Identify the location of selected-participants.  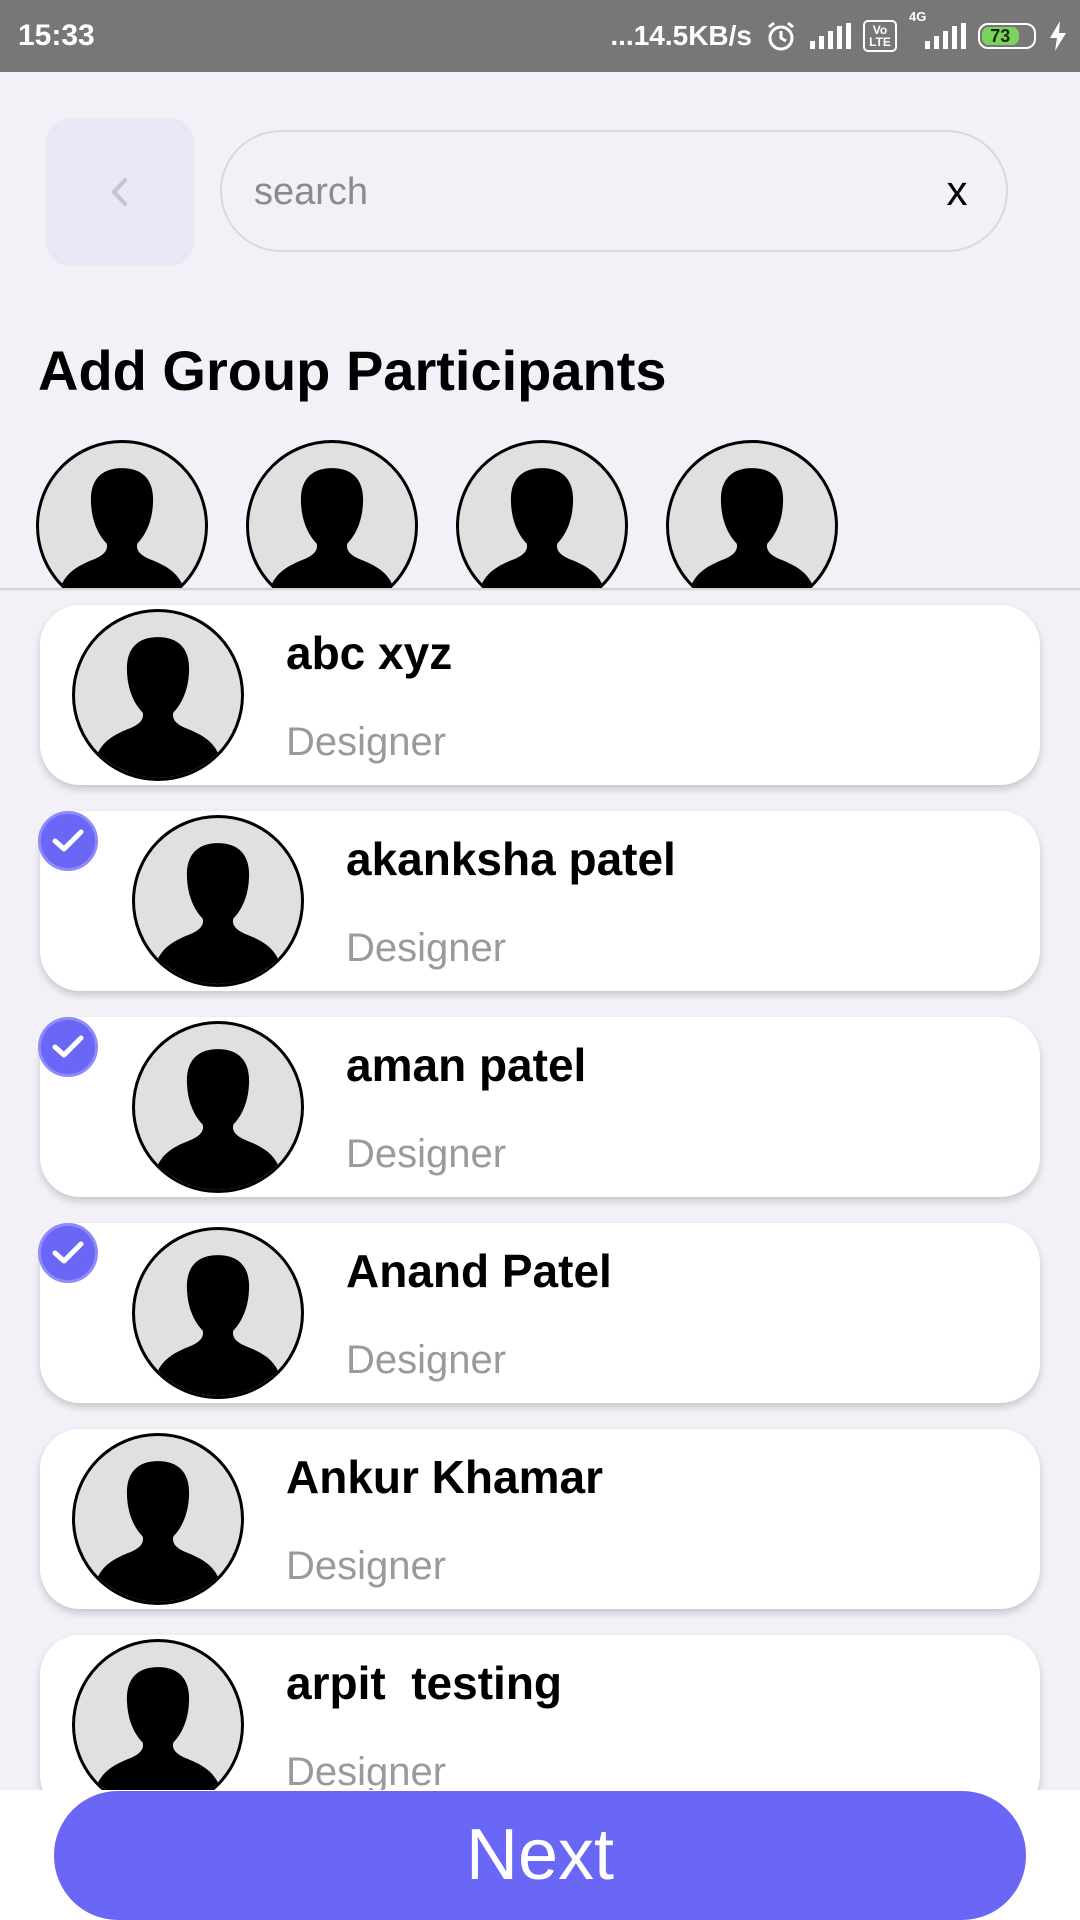
(540, 514).